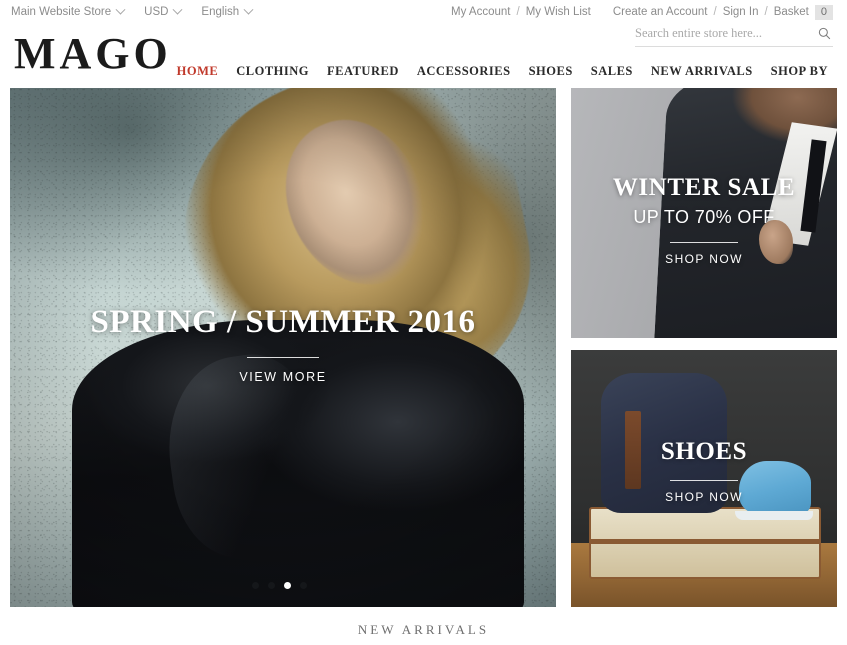 The height and width of the screenshot is (645, 847). I want to click on my-account-link: My Account, so click(480, 12).